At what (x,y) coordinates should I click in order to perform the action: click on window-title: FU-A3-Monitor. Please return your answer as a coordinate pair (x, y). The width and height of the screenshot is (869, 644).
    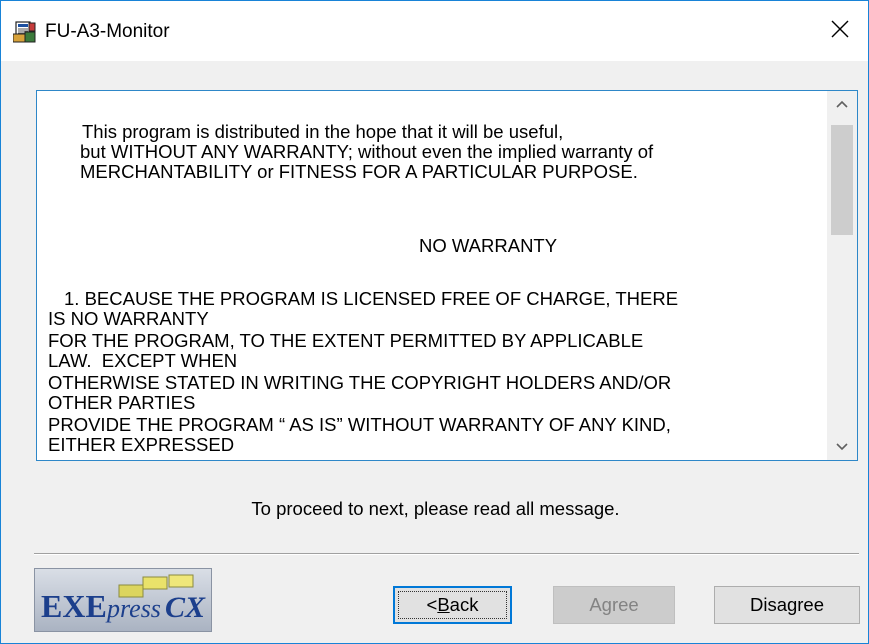
    Looking at the image, I should click on (107, 31).